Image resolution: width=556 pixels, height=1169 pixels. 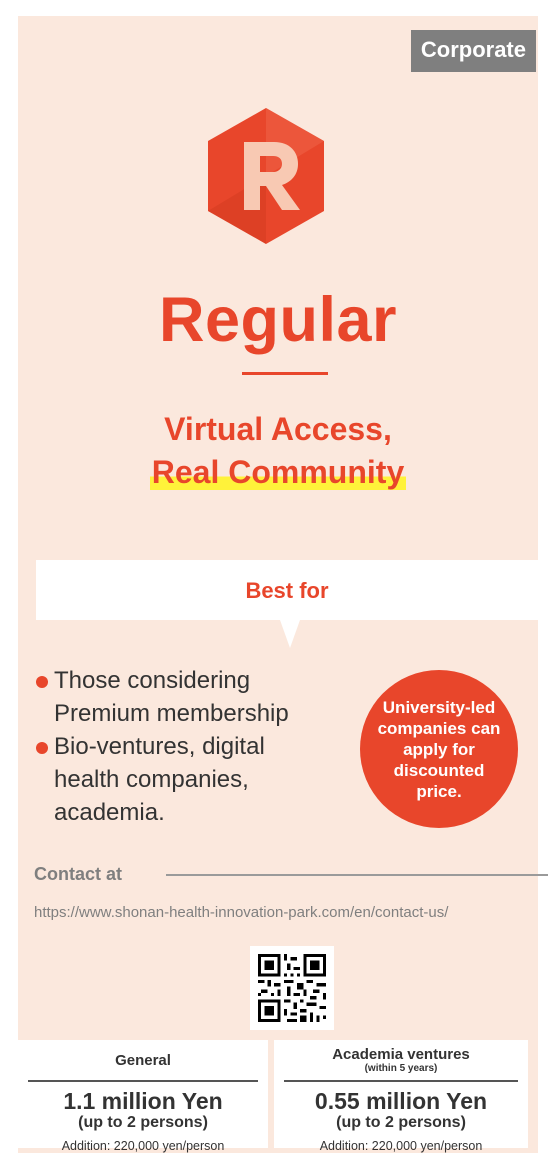 I want to click on qr-code-icon, so click(x=292, y=988).